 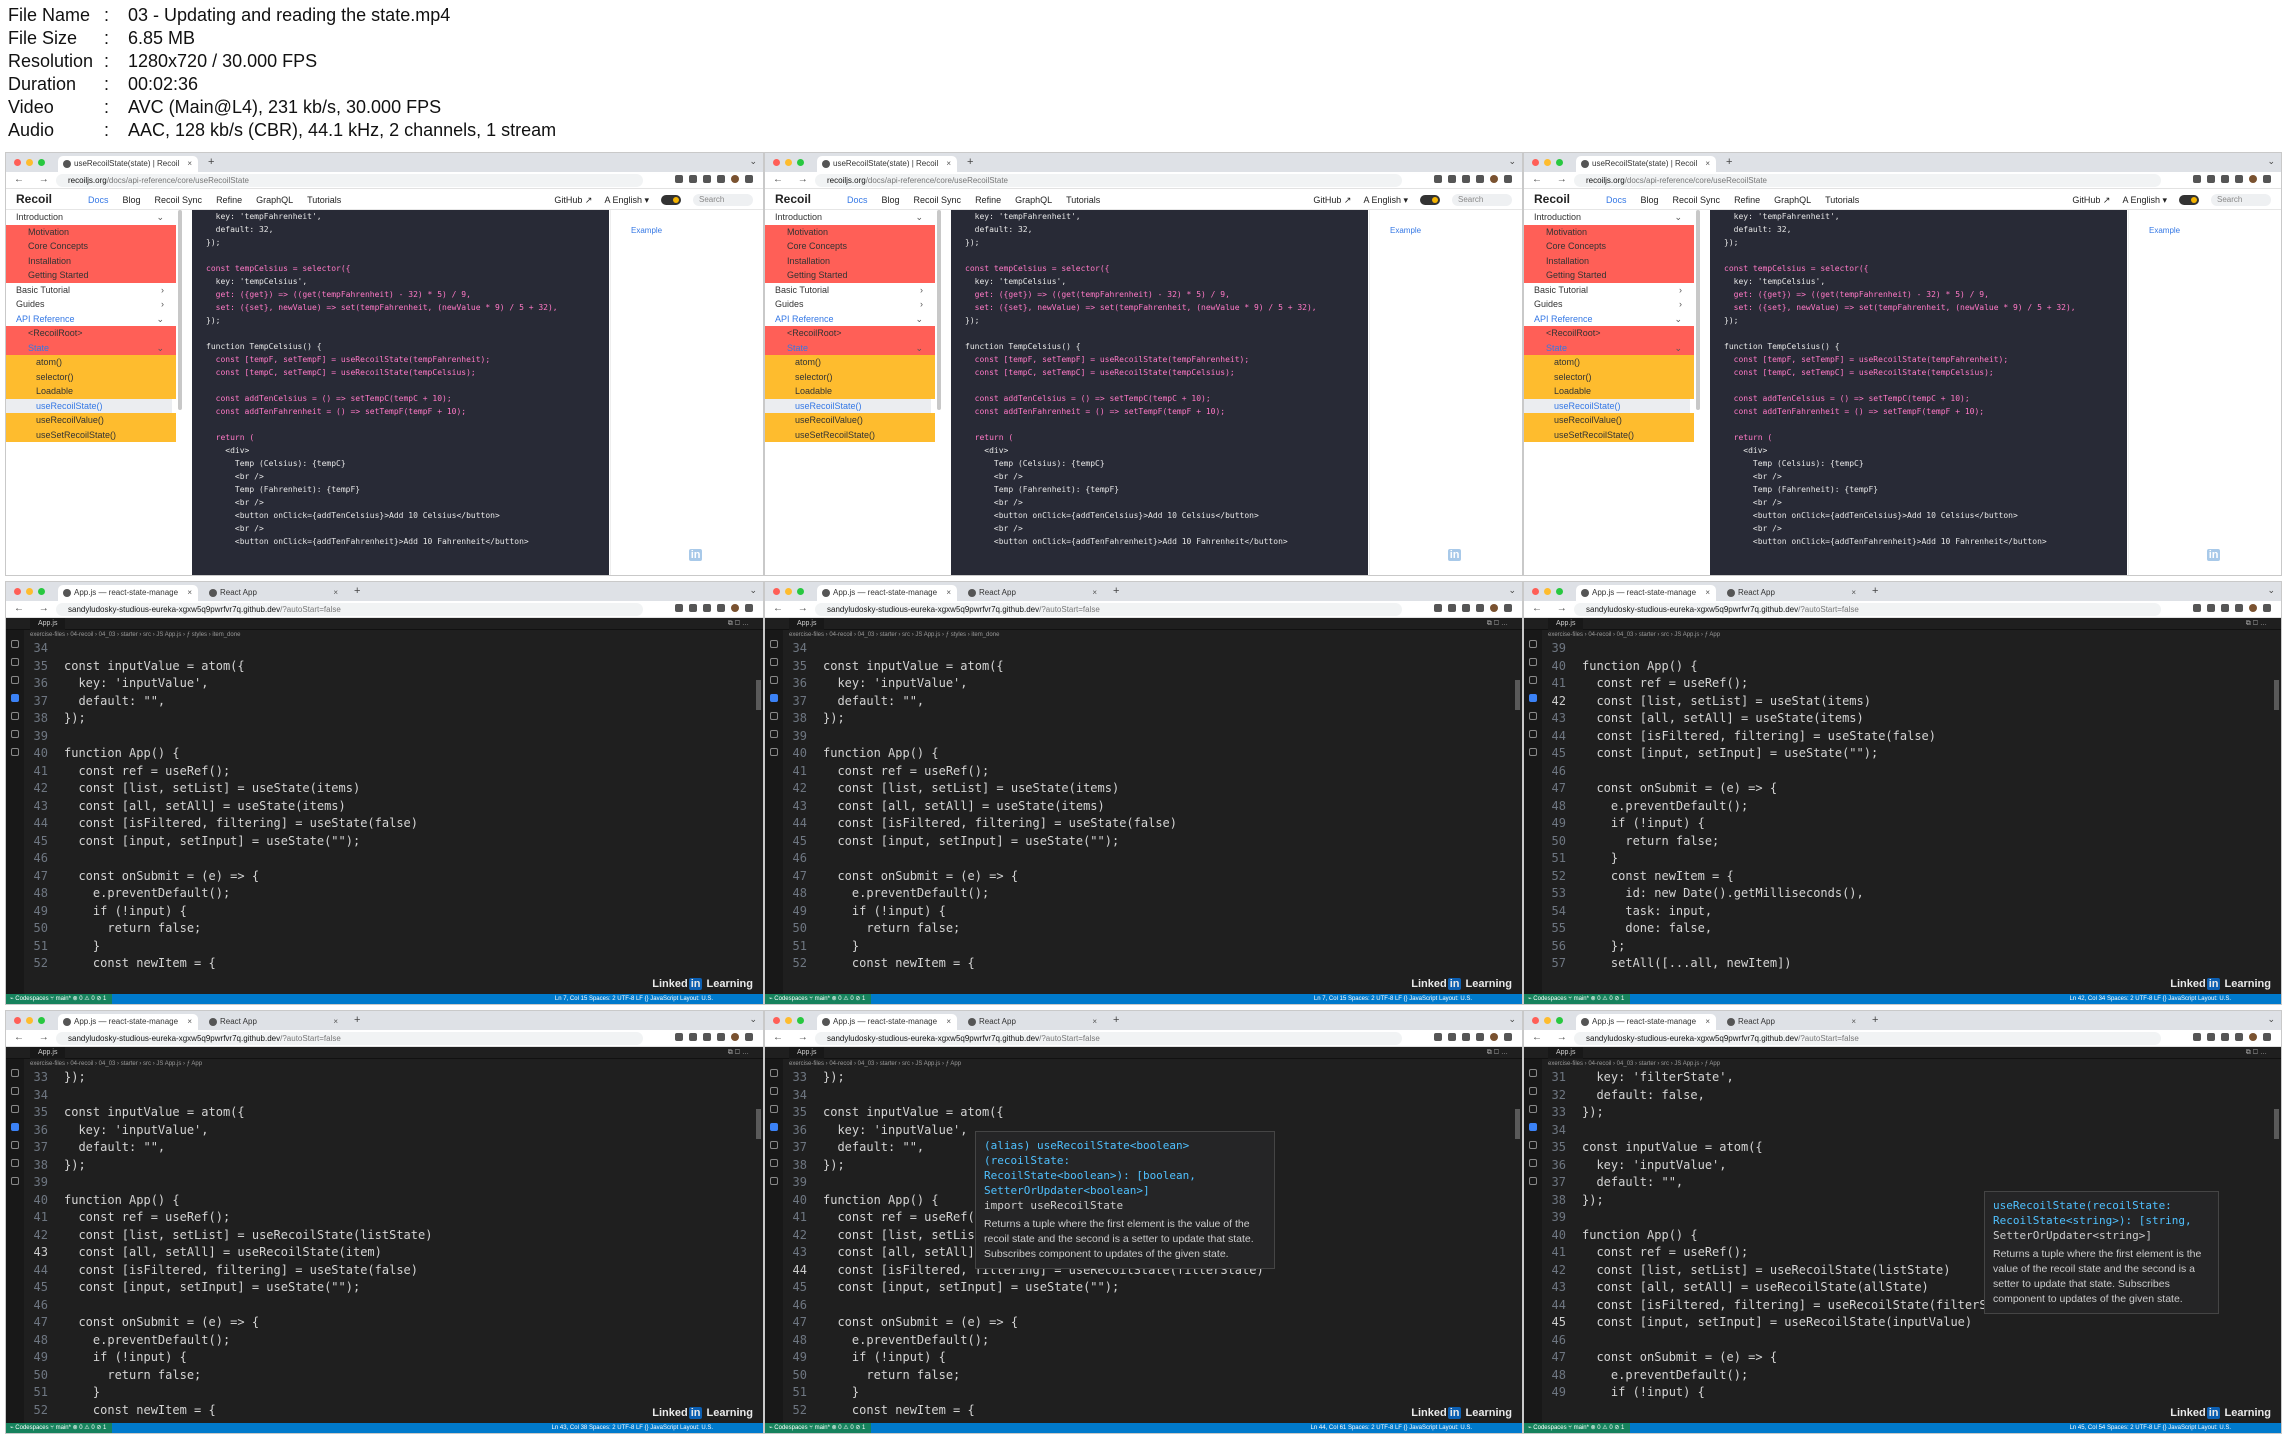 I want to click on sidebar-item: useRecoilState(), so click(x=848, y=405).